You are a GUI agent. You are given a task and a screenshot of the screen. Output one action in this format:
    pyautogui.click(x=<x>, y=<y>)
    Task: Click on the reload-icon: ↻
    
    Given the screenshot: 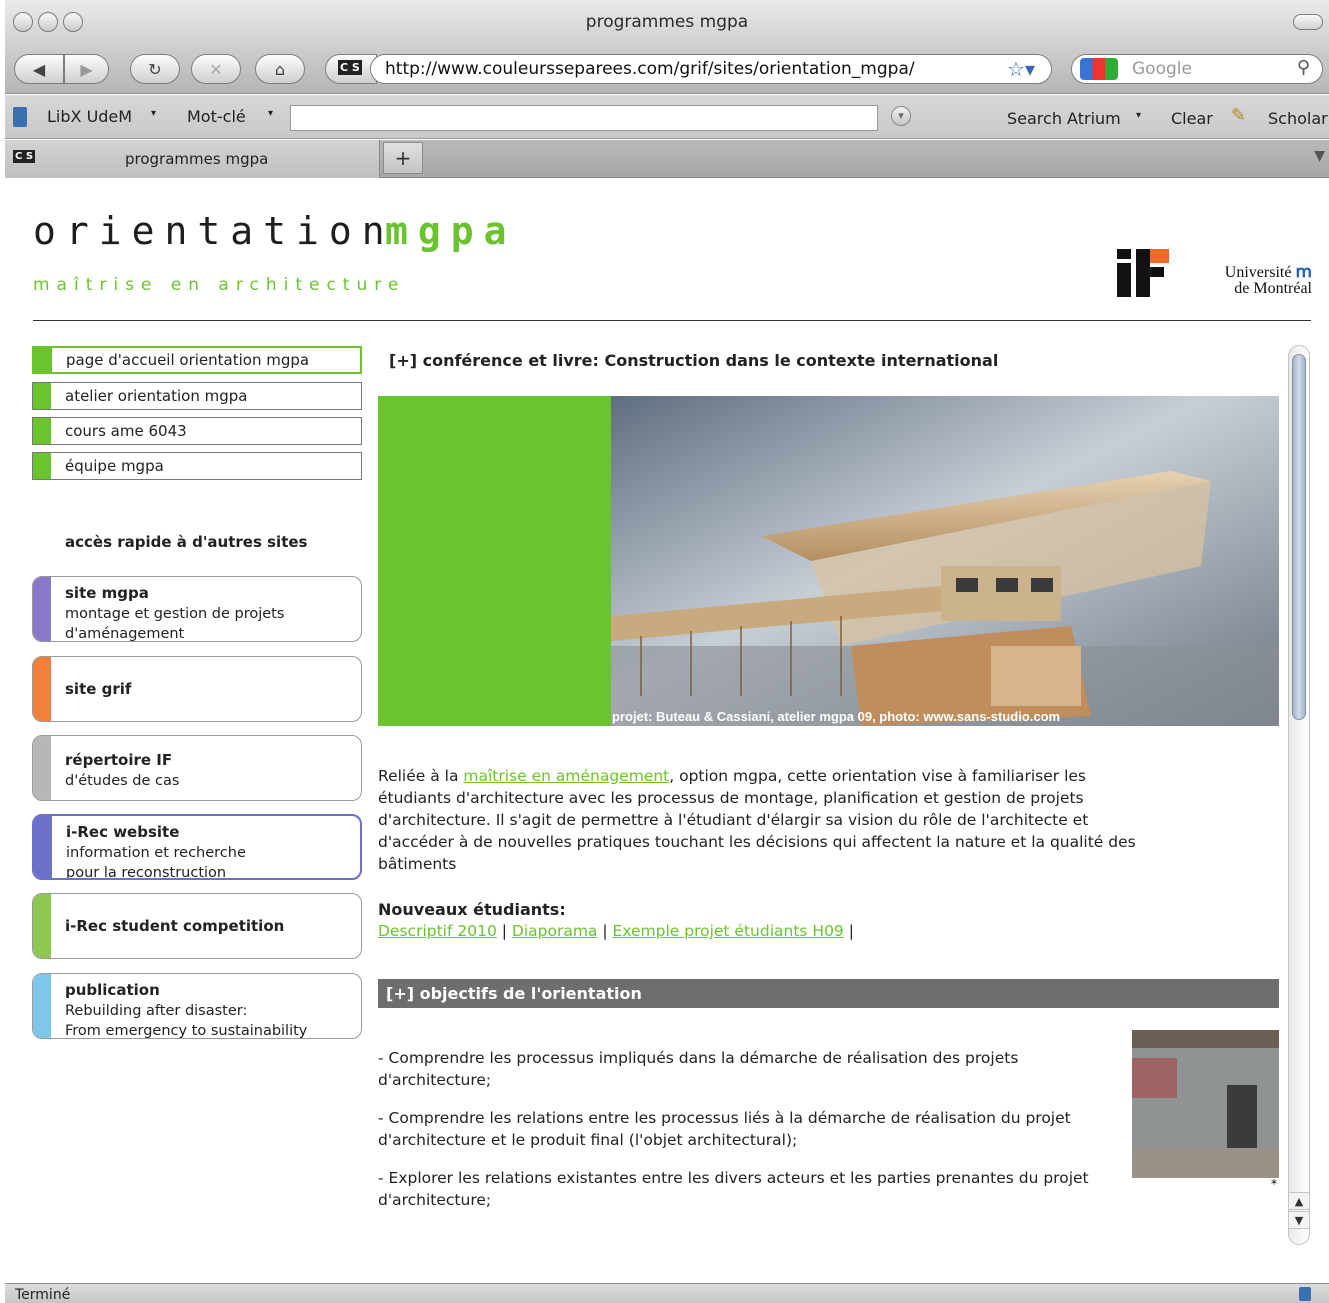 What is the action you would take?
    pyautogui.click(x=155, y=69)
    